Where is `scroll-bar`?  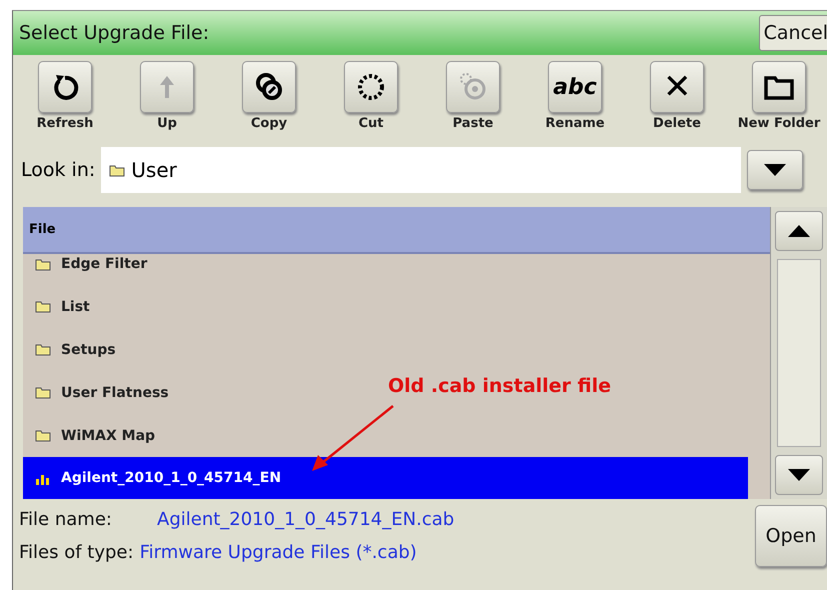
scroll-bar is located at coordinates (798, 353).